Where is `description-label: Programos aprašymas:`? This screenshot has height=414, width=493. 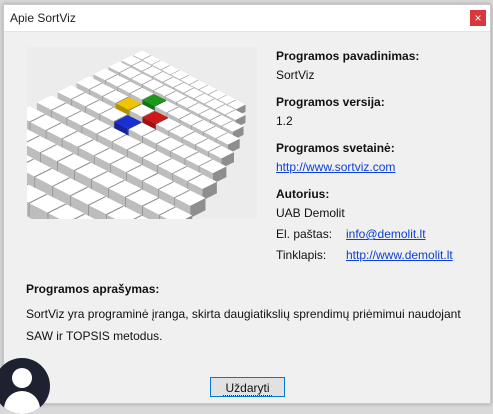
description-label: Programos aprašymas: is located at coordinates (93, 289).